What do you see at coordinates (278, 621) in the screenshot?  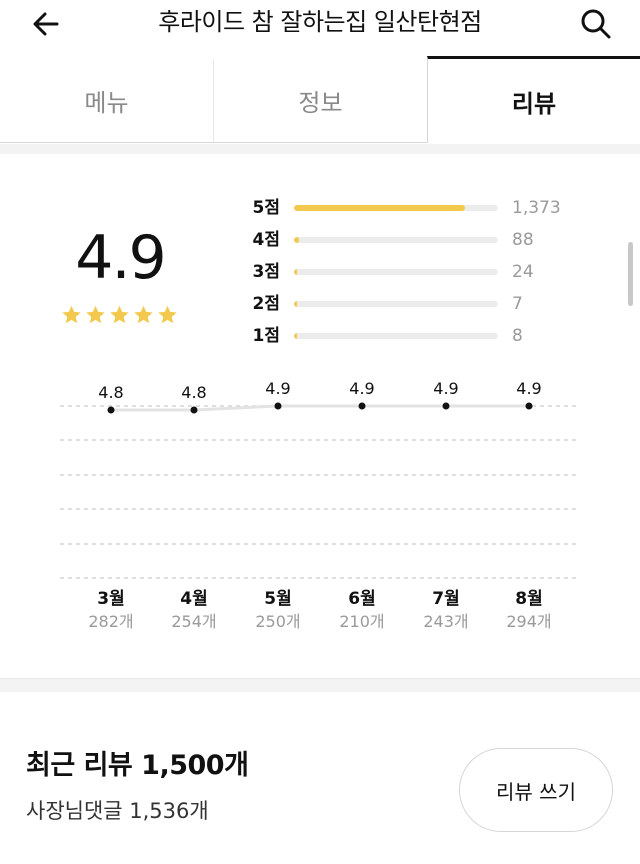 I see `month-review-count: 250개` at bounding box center [278, 621].